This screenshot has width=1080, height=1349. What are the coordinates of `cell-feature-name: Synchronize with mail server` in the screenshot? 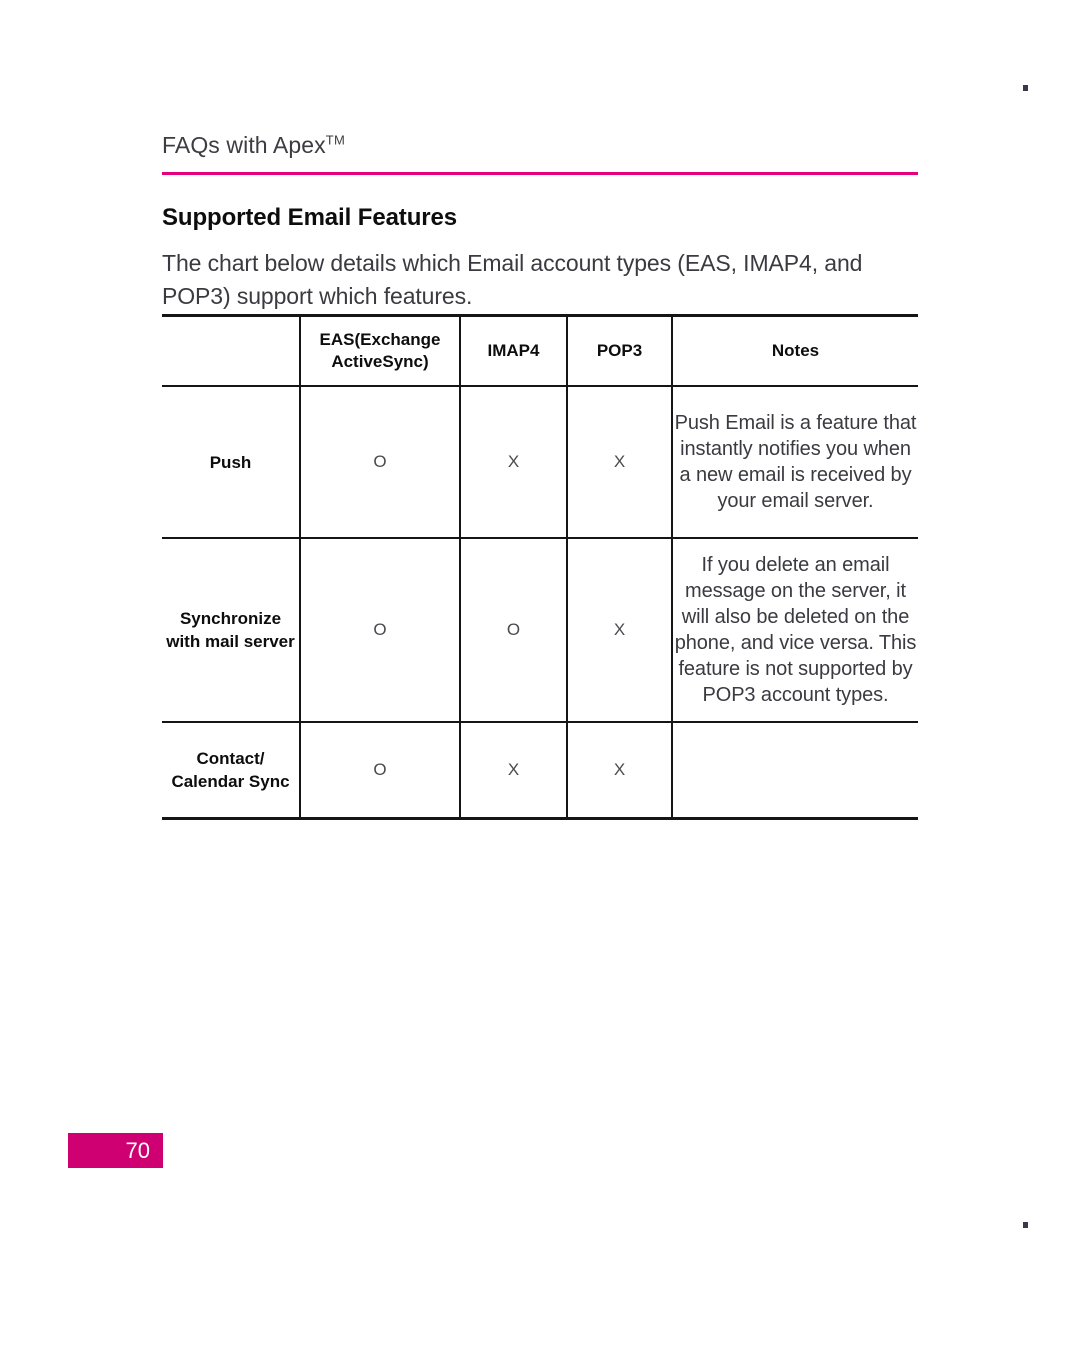 It's located at (230, 630).